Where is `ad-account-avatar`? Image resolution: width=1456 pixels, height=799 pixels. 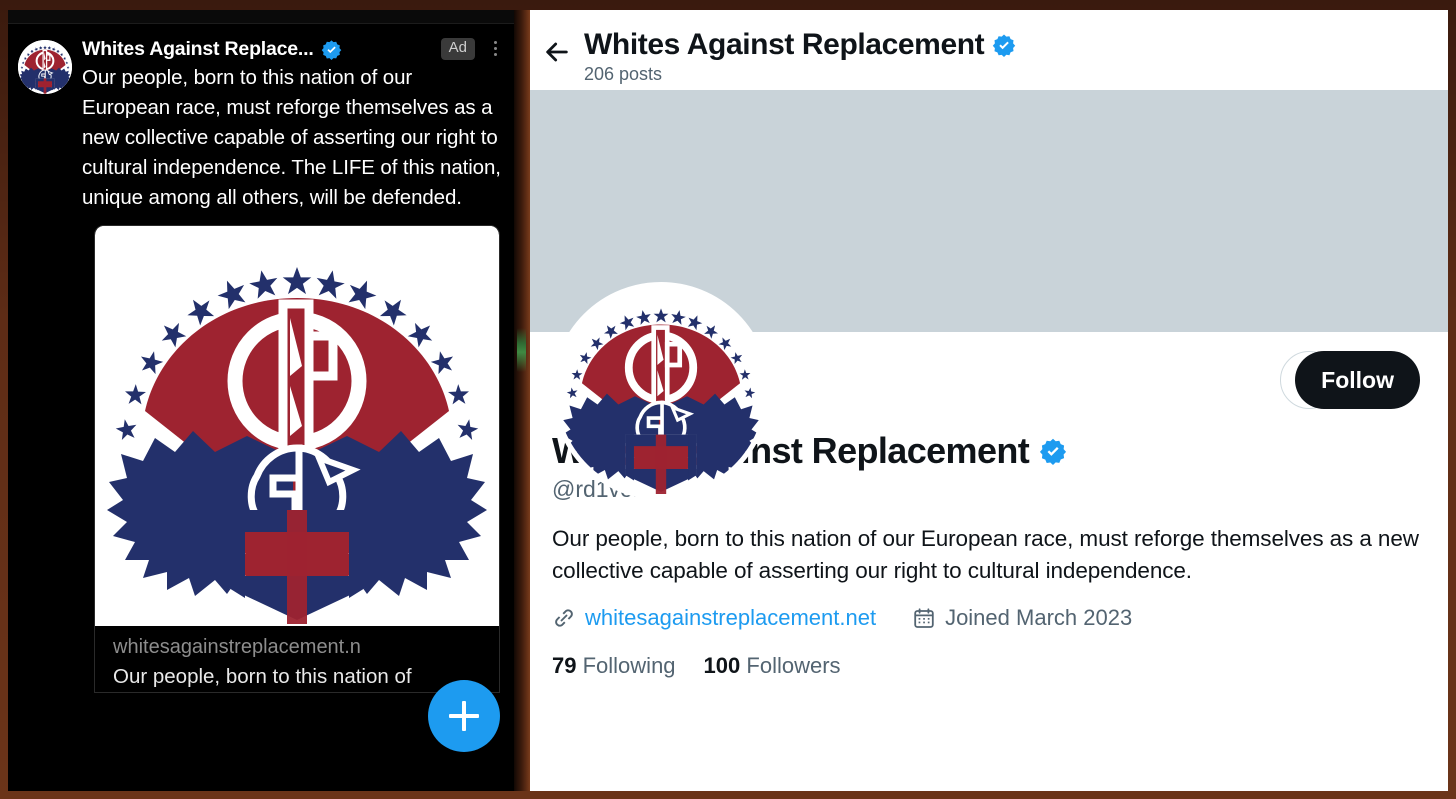 ad-account-avatar is located at coordinates (45, 67).